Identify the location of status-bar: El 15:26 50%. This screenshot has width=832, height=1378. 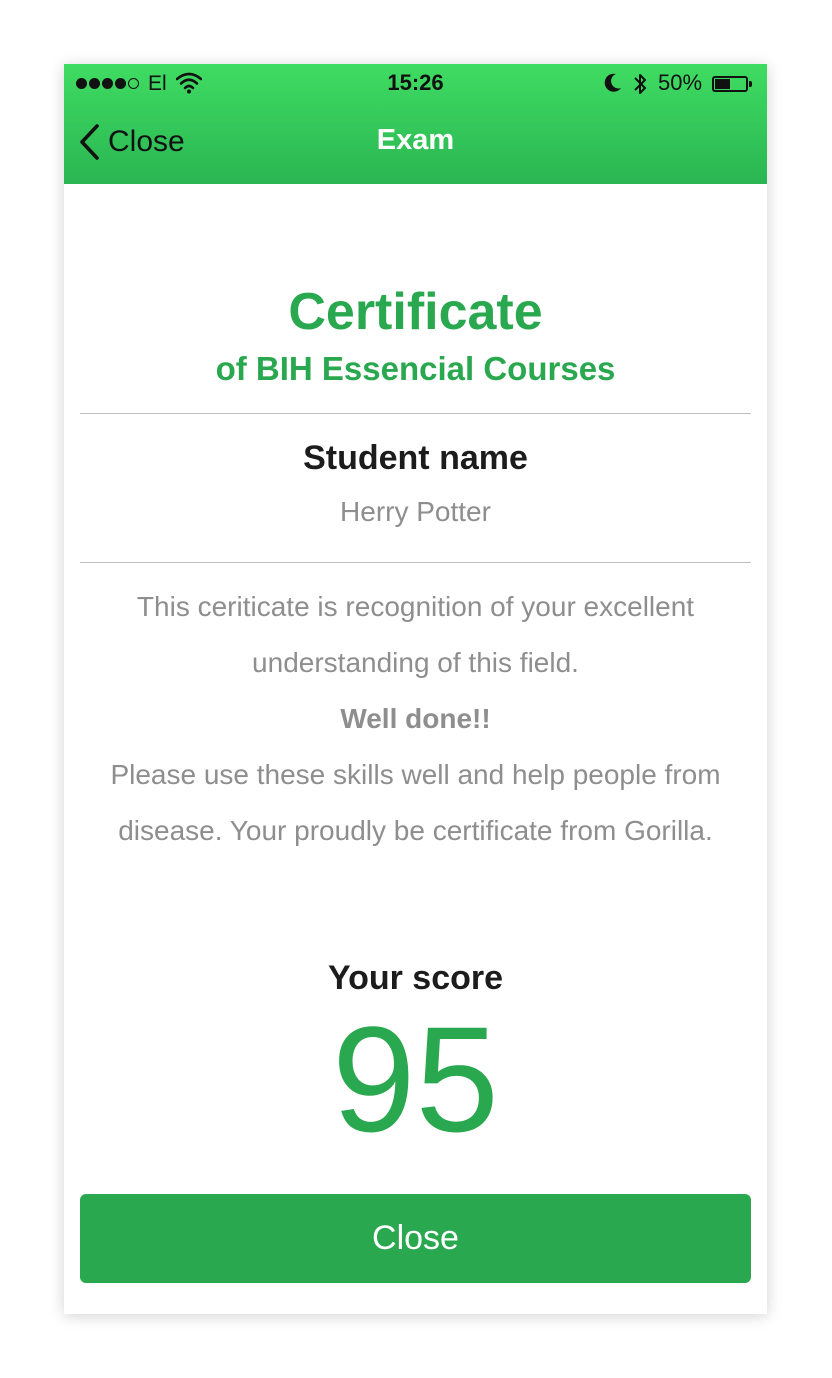
(415, 84).